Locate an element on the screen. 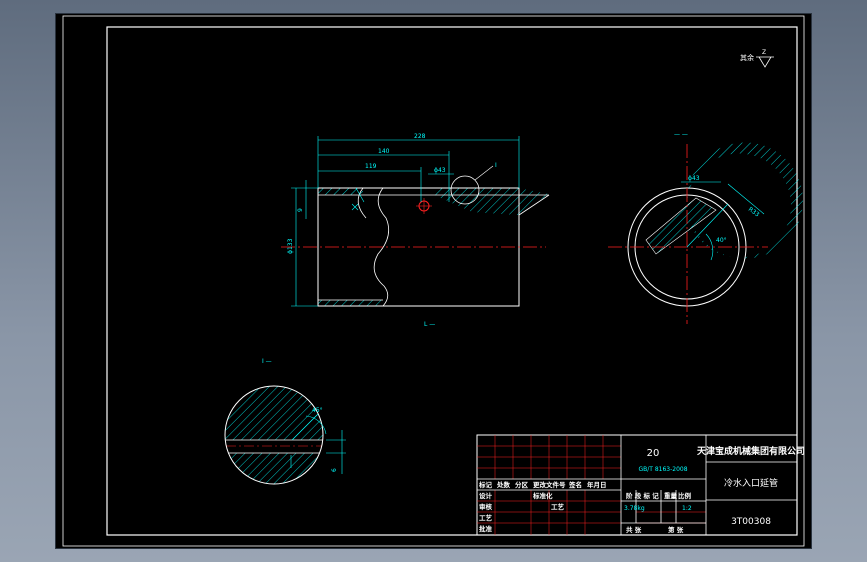 Image resolution: width=867 pixels, height=562 pixels. stage-label: 阶 段 标 记 is located at coordinates (642, 495).